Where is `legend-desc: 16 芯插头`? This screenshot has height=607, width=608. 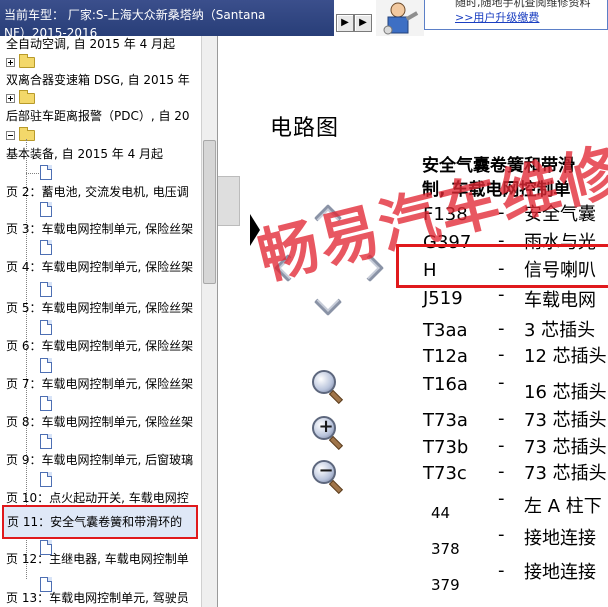 legend-desc: 16 芯插头 is located at coordinates (565, 392).